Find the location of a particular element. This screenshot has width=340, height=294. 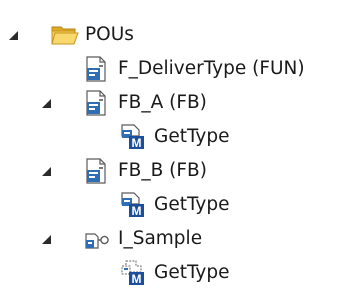

tree-node-pous: POUs is located at coordinates (170, 35).